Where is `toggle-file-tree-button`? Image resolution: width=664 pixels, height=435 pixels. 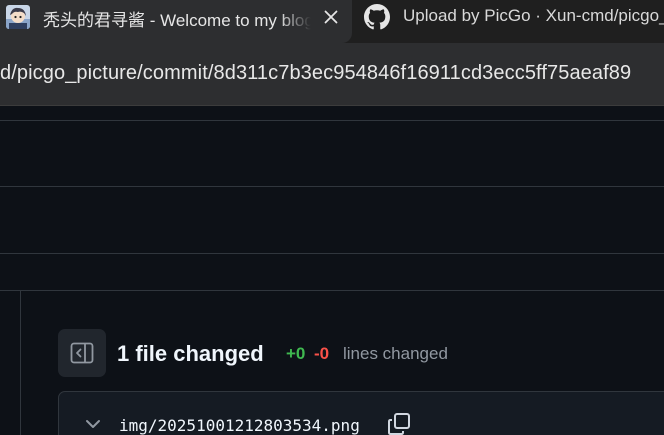 toggle-file-tree-button is located at coordinates (82, 353).